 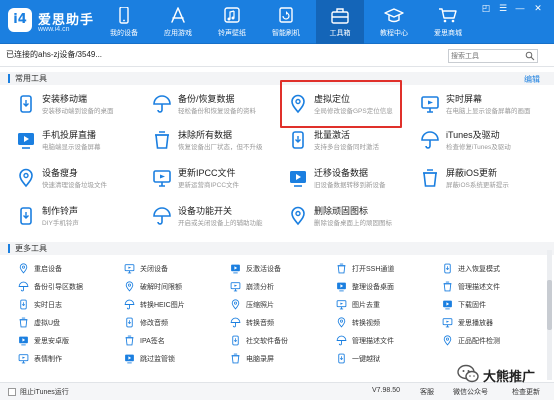 I want to click on nav-label: 铃声壁纸, so click(x=232, y=33).